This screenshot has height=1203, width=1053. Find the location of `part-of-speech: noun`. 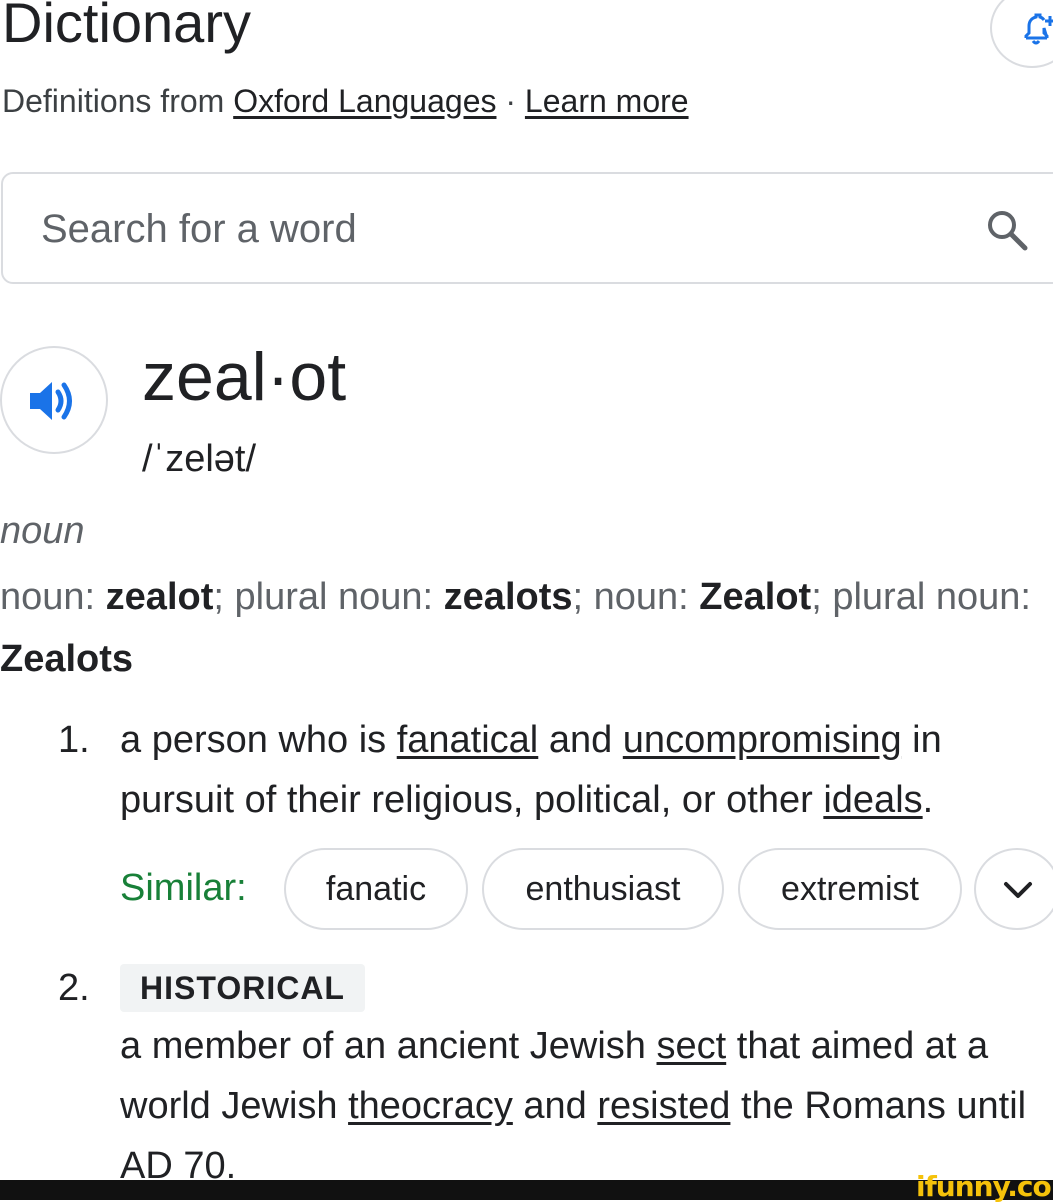

part-of-speech: noun is located at coordinates (42, 531).